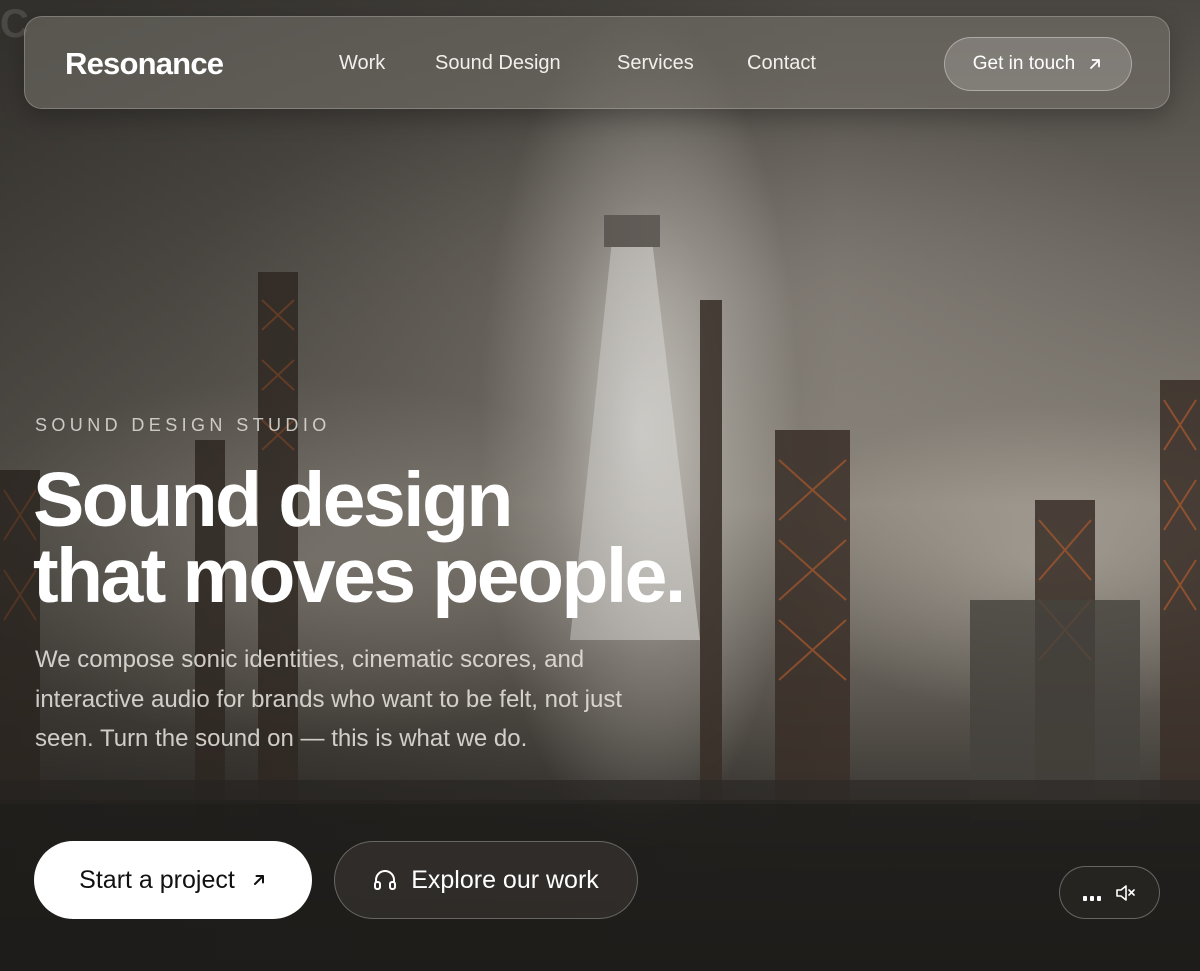 The image size is (1200, 971). Describe the element at coordinates (1091, 896) in the screenshot. I see `equalizer-icon` at that location.